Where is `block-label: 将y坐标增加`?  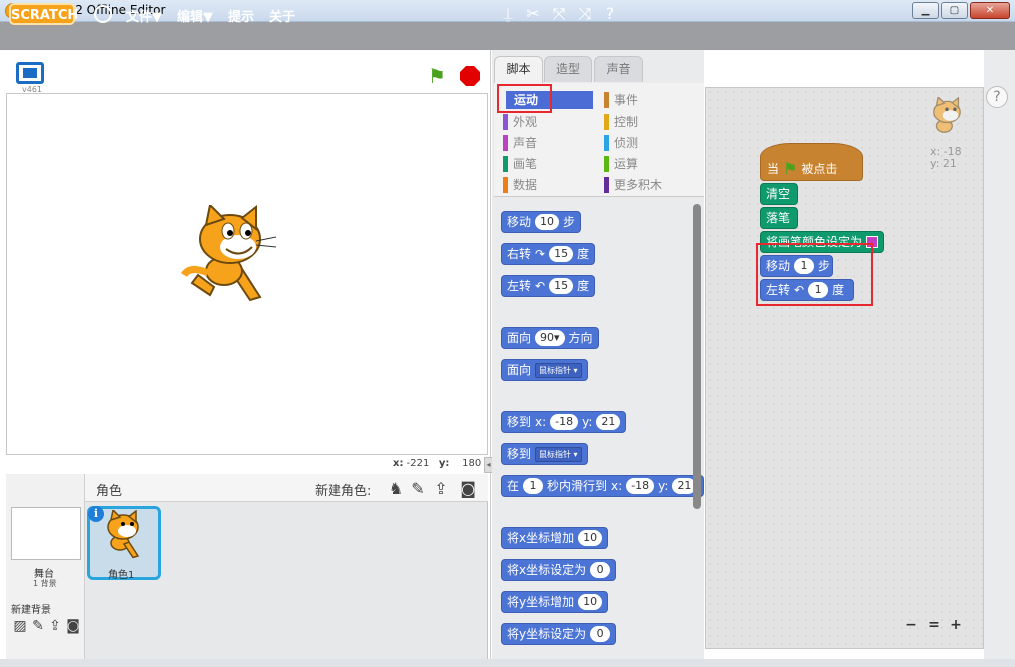
block-label: 将y坐标增加 is located at coordinates (541, 602).